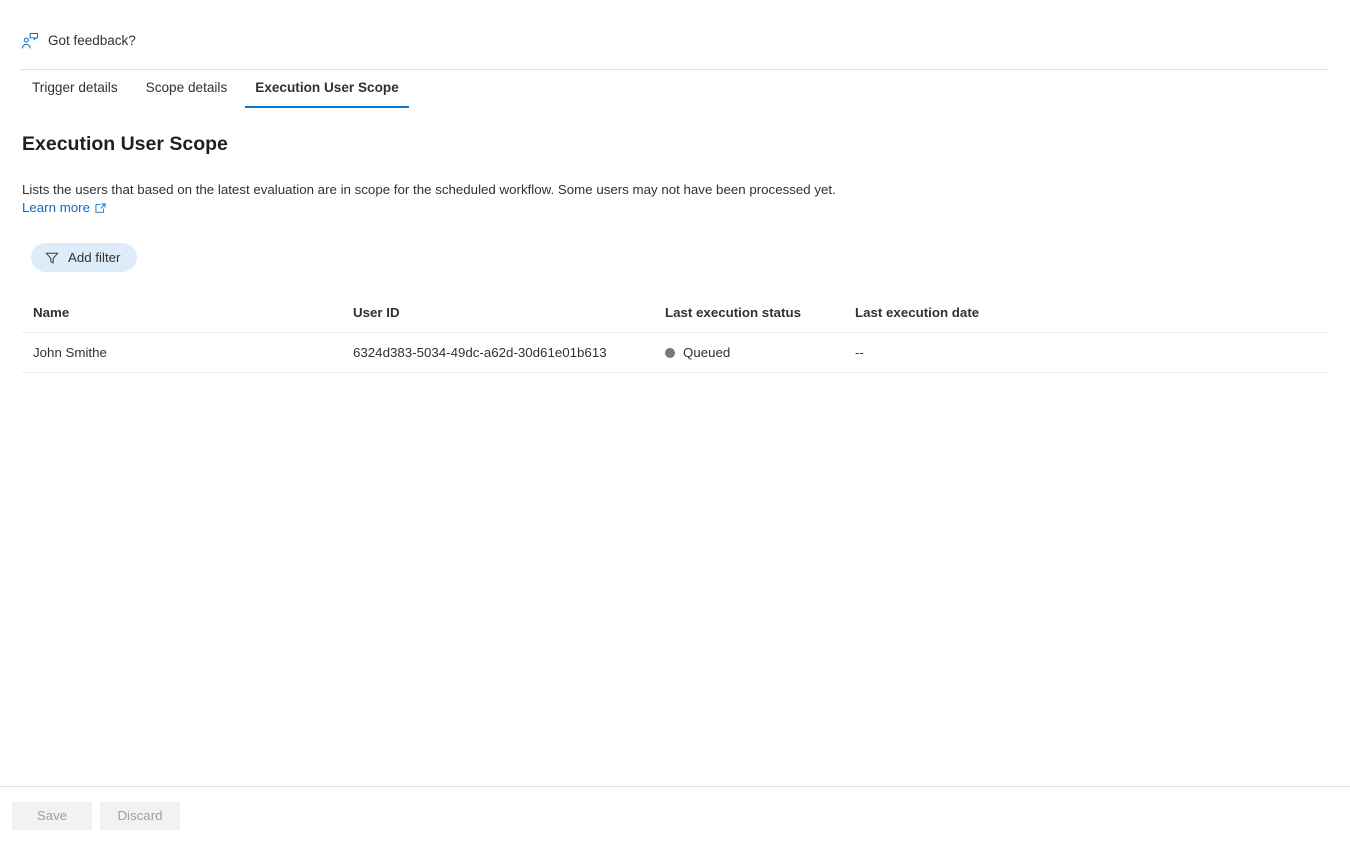 Image resolution: width=1350 pixels, height=844 pixels. What do you see at coordinates (52, 815) in the screenshot?
I see `save-button: Save` at bounding box center [52, 815].